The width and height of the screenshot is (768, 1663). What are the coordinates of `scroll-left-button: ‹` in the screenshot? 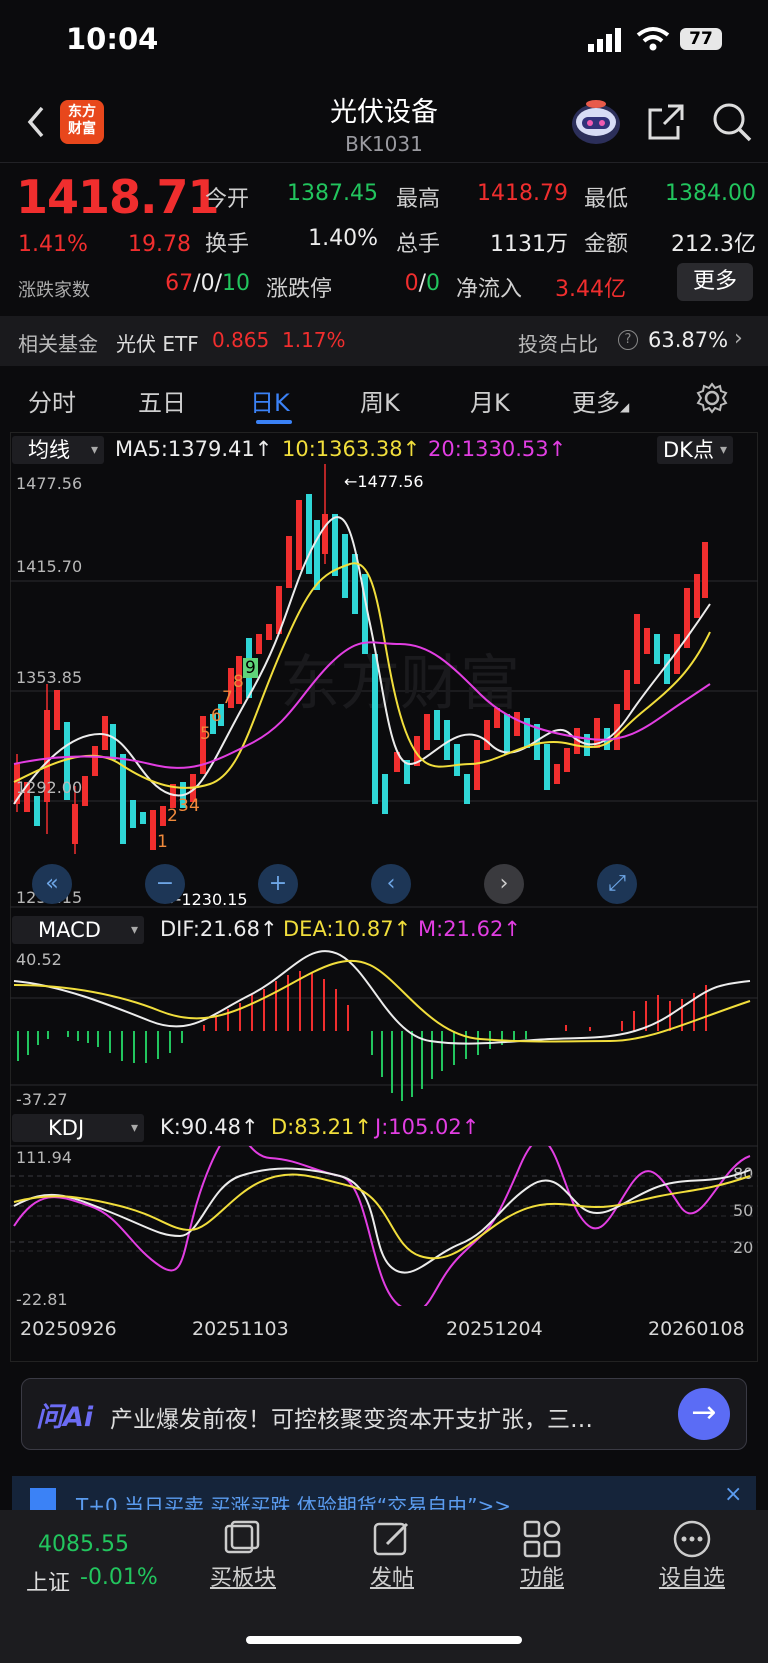 It's located at (391, 884).